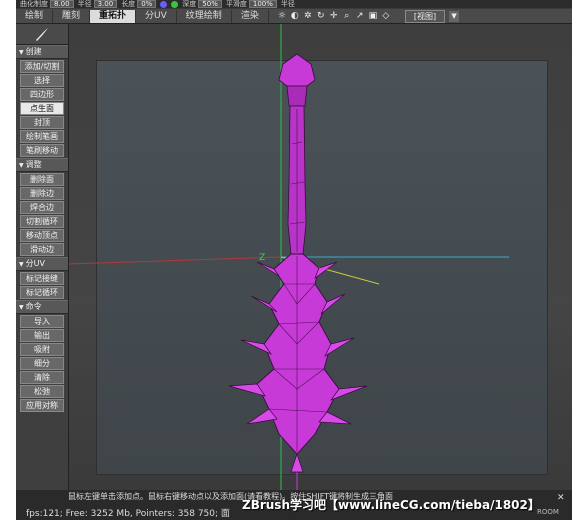 Image resolution: width=580 pixels, height=525 pixels. I want to click on brush-icon, so click(42, 34).